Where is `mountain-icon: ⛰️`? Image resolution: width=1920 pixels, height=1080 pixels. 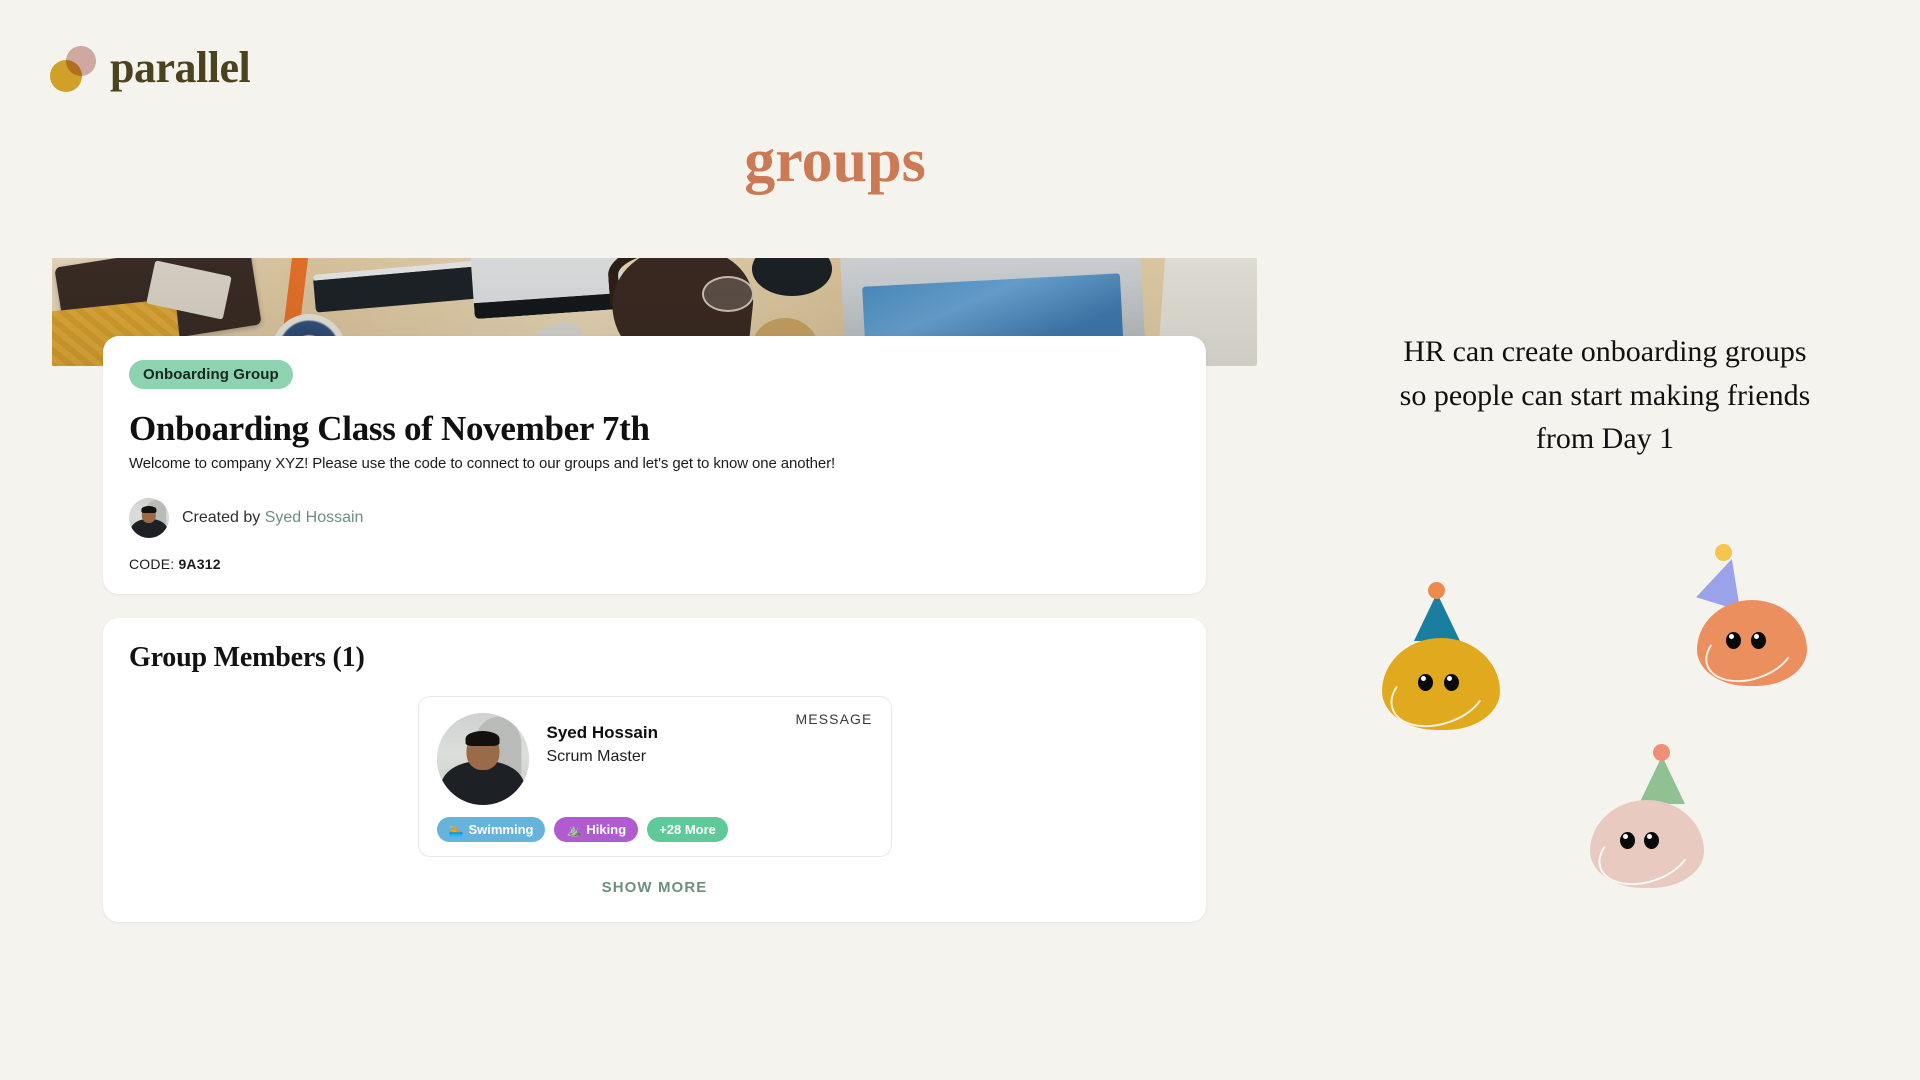 mountain-icon: ⛰️ is located at coordinates (574, 829).